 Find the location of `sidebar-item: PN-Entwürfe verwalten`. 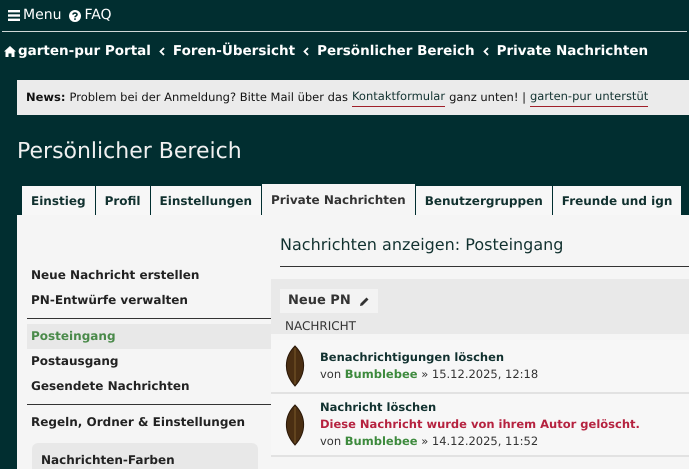

sidebar-item: PN-Entwürfe verwalten is located at coordinates (149, 300).